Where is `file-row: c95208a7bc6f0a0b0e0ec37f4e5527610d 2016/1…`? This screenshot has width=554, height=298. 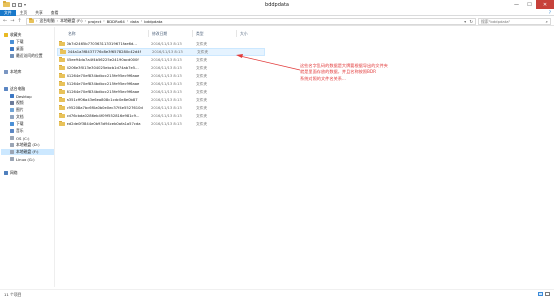 file-row: c95208a7bc6f0a0b0e0ec37f4e5527610d 2016/1… is located at coordinates (161, 108).